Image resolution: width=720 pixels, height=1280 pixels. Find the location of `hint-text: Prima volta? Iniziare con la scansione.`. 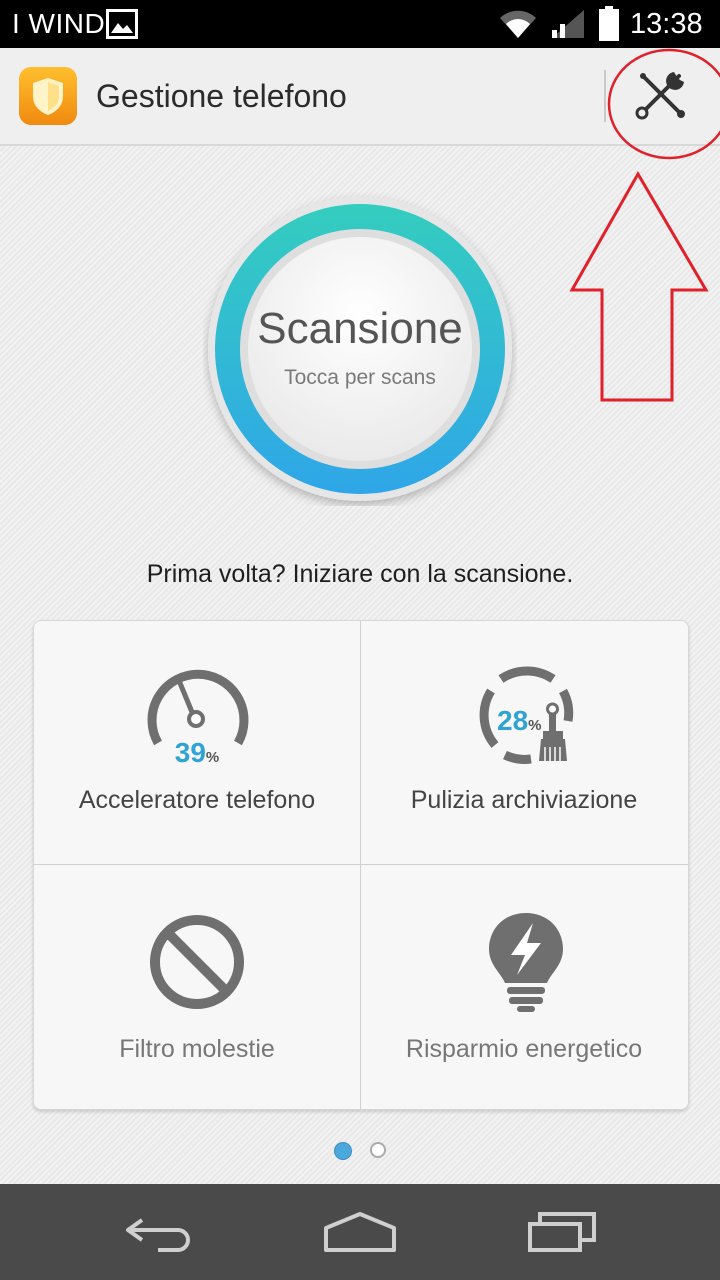

hint-text: Prima volta? Iniziare con la scansione. is located at coordinates (360, 574).